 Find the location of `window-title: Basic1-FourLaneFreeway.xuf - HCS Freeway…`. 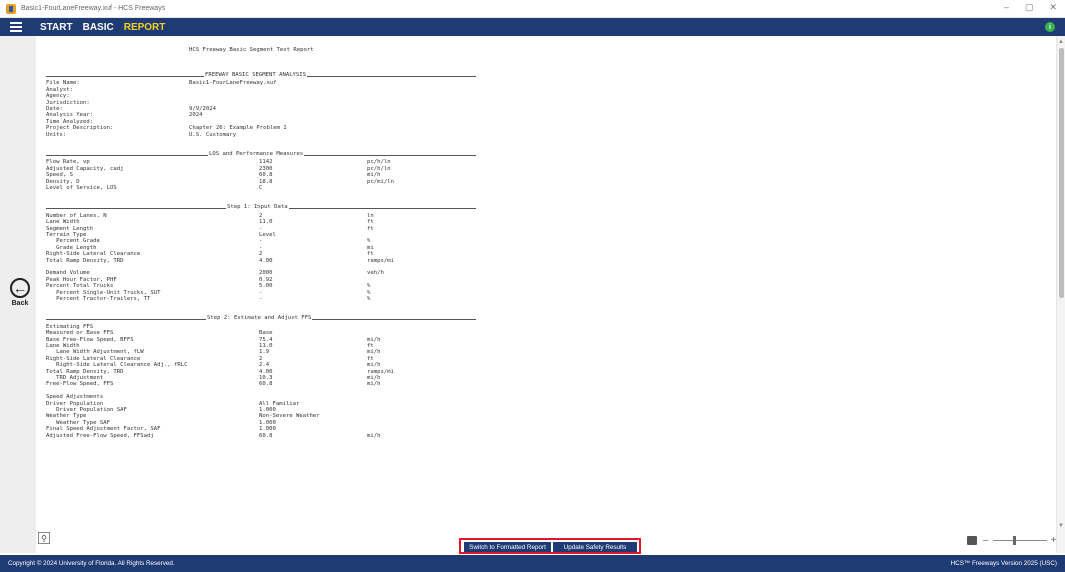

window-title: Basic1-FourLaneFreeway.xuf - HCS Freeway… is located at coordinates (93, 8).